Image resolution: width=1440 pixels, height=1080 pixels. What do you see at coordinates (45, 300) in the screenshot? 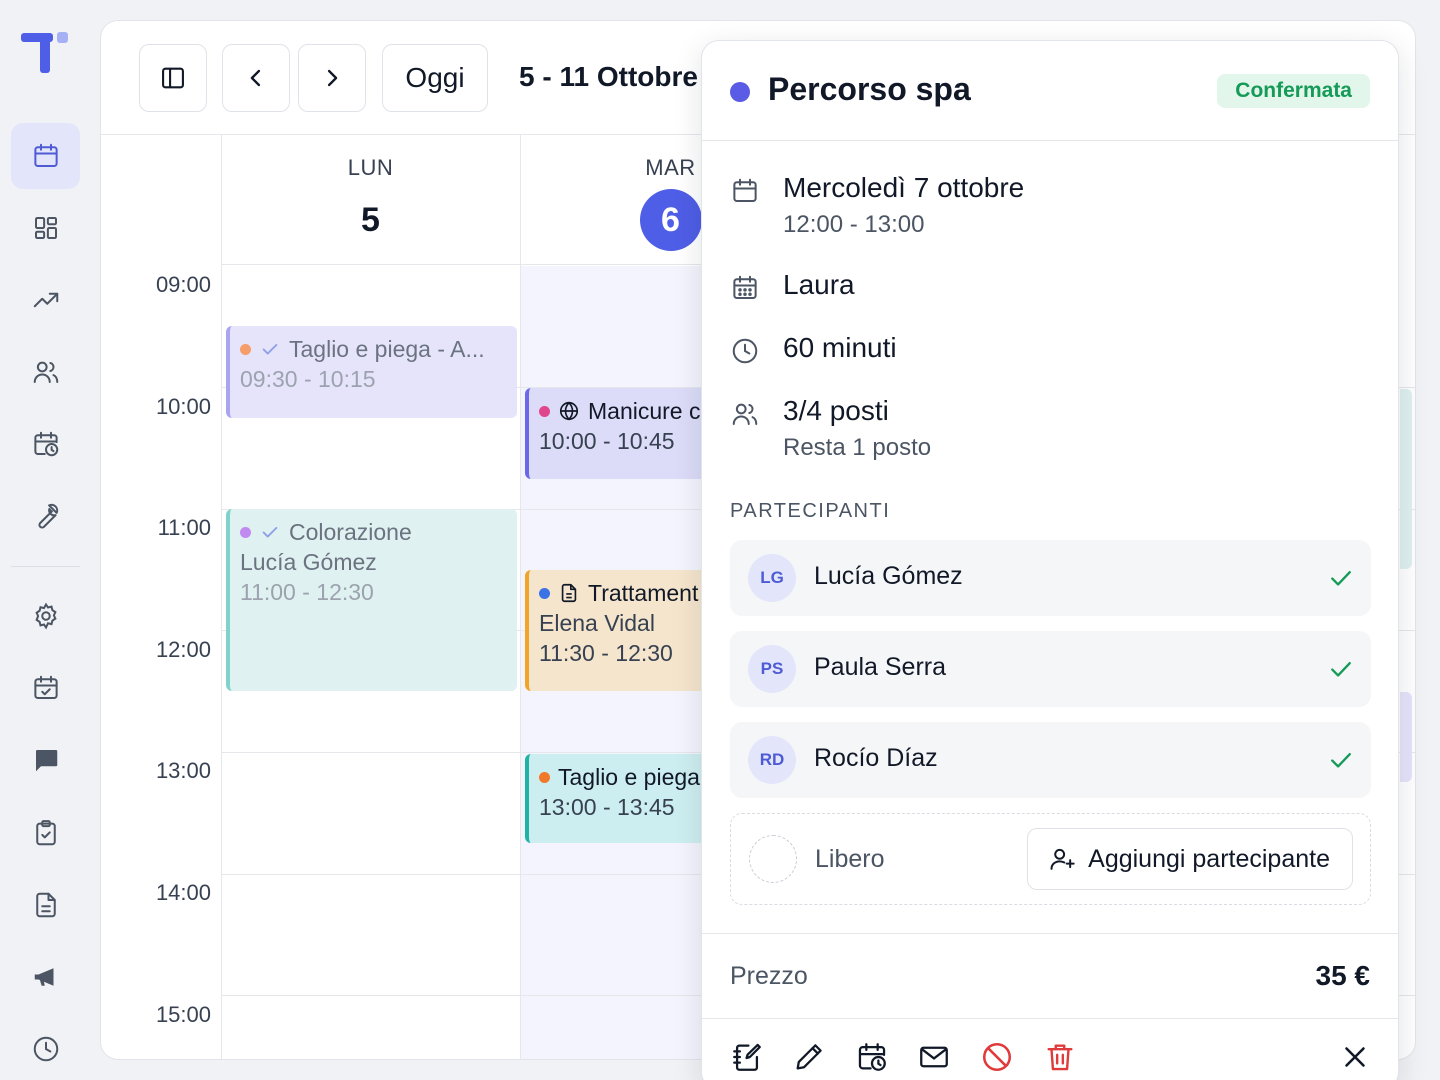
I see `trending-up-icon` at bounding box center [45, 300].